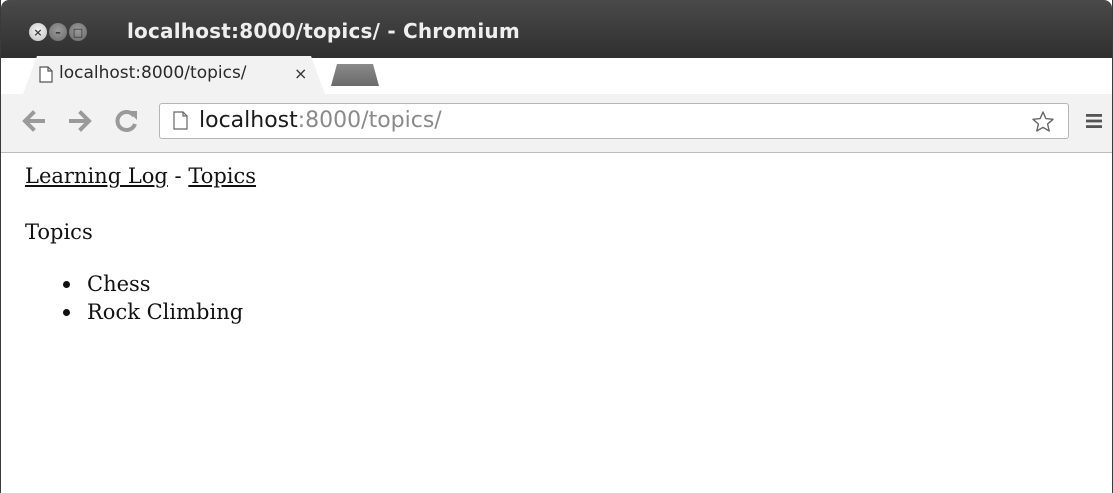 This screenshot has width=1113, height=493. Describe the element at coordinates (1094, 121) in the screenshot. I see `menu-icon` at that location.